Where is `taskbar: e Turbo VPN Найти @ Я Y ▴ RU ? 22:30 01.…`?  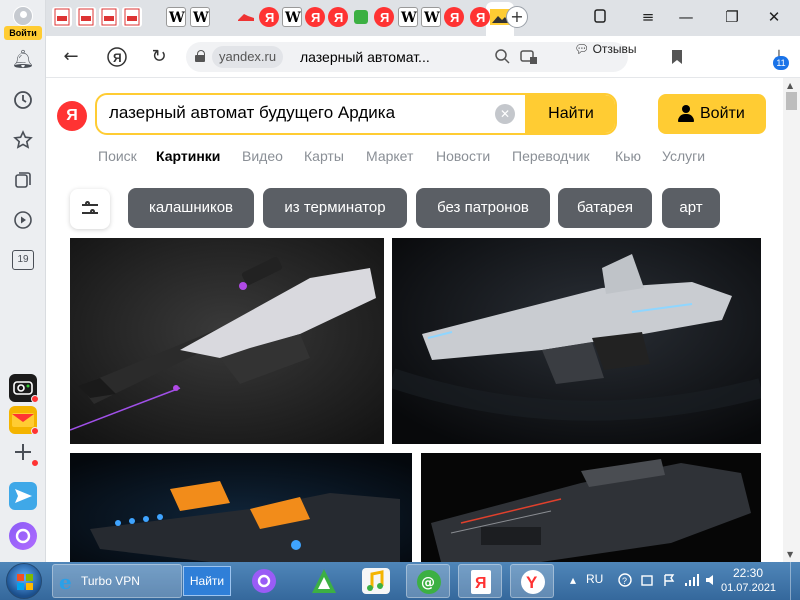
taskbar: e Turbo VPN Найти @ Я Y ▴ RU ? 22:30 01.… is located at coordinates (400, 581).